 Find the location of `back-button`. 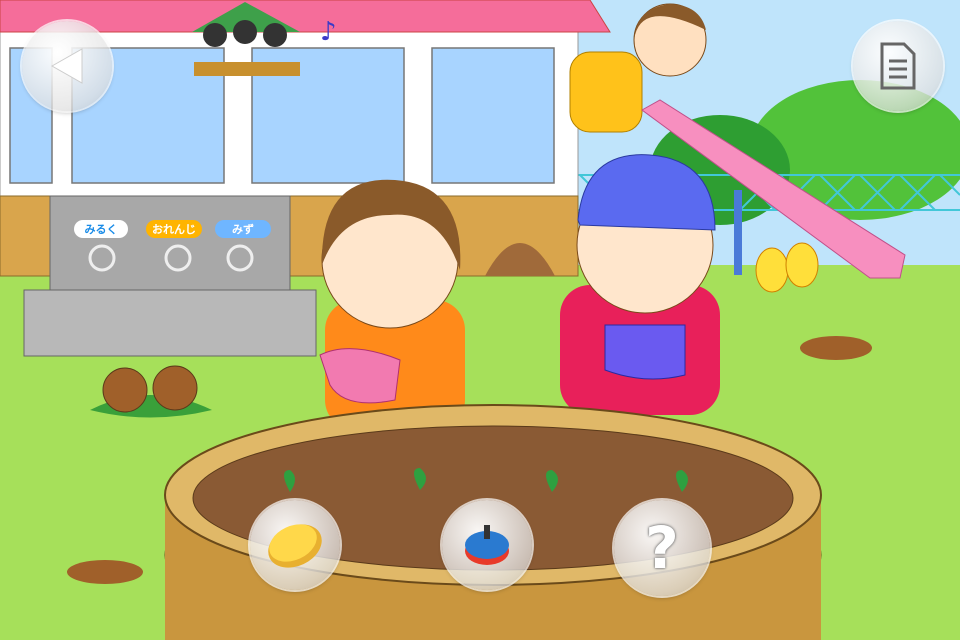

back-button is located at coordinates (67, 66).